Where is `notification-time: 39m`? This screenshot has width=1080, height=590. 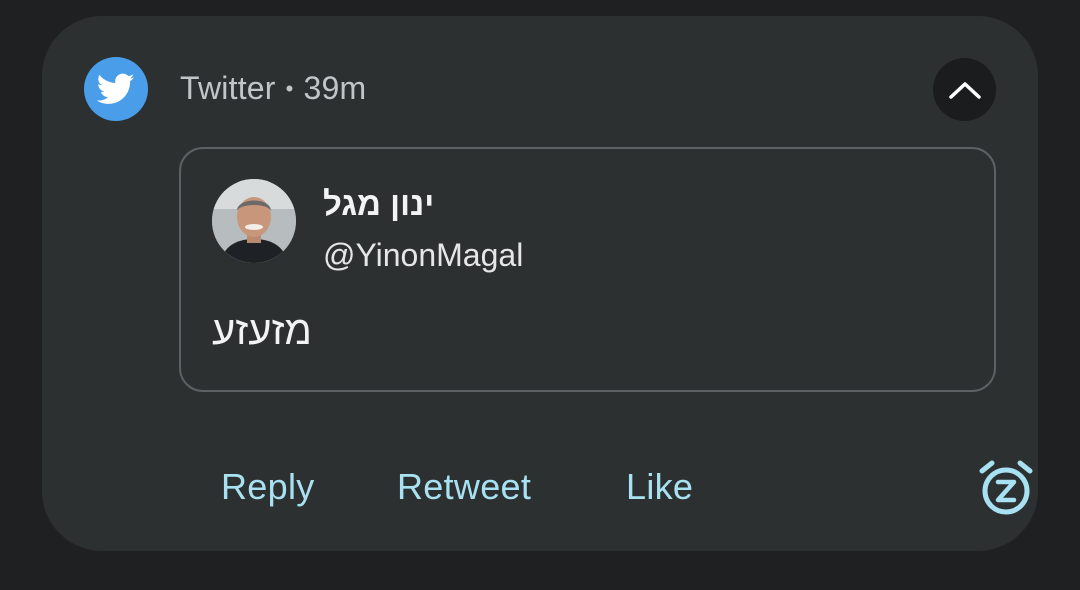 notification-time: 39m is located at coordinates (335, 88).